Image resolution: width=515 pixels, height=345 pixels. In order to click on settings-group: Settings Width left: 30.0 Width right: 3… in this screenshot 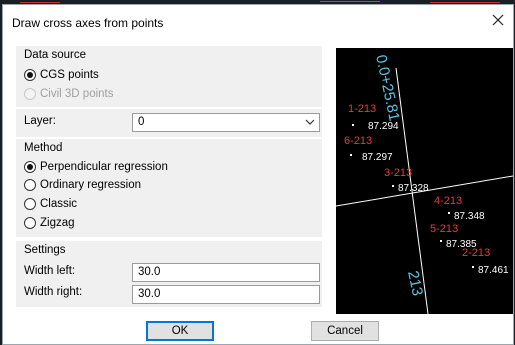, I will do `click(169, 274)`.